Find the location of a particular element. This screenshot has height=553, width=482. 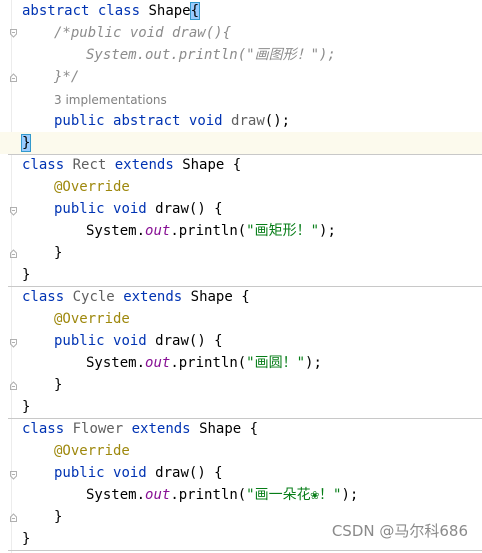

code-line: class Cycle extends Shape { is located at coordinates (136, 297).